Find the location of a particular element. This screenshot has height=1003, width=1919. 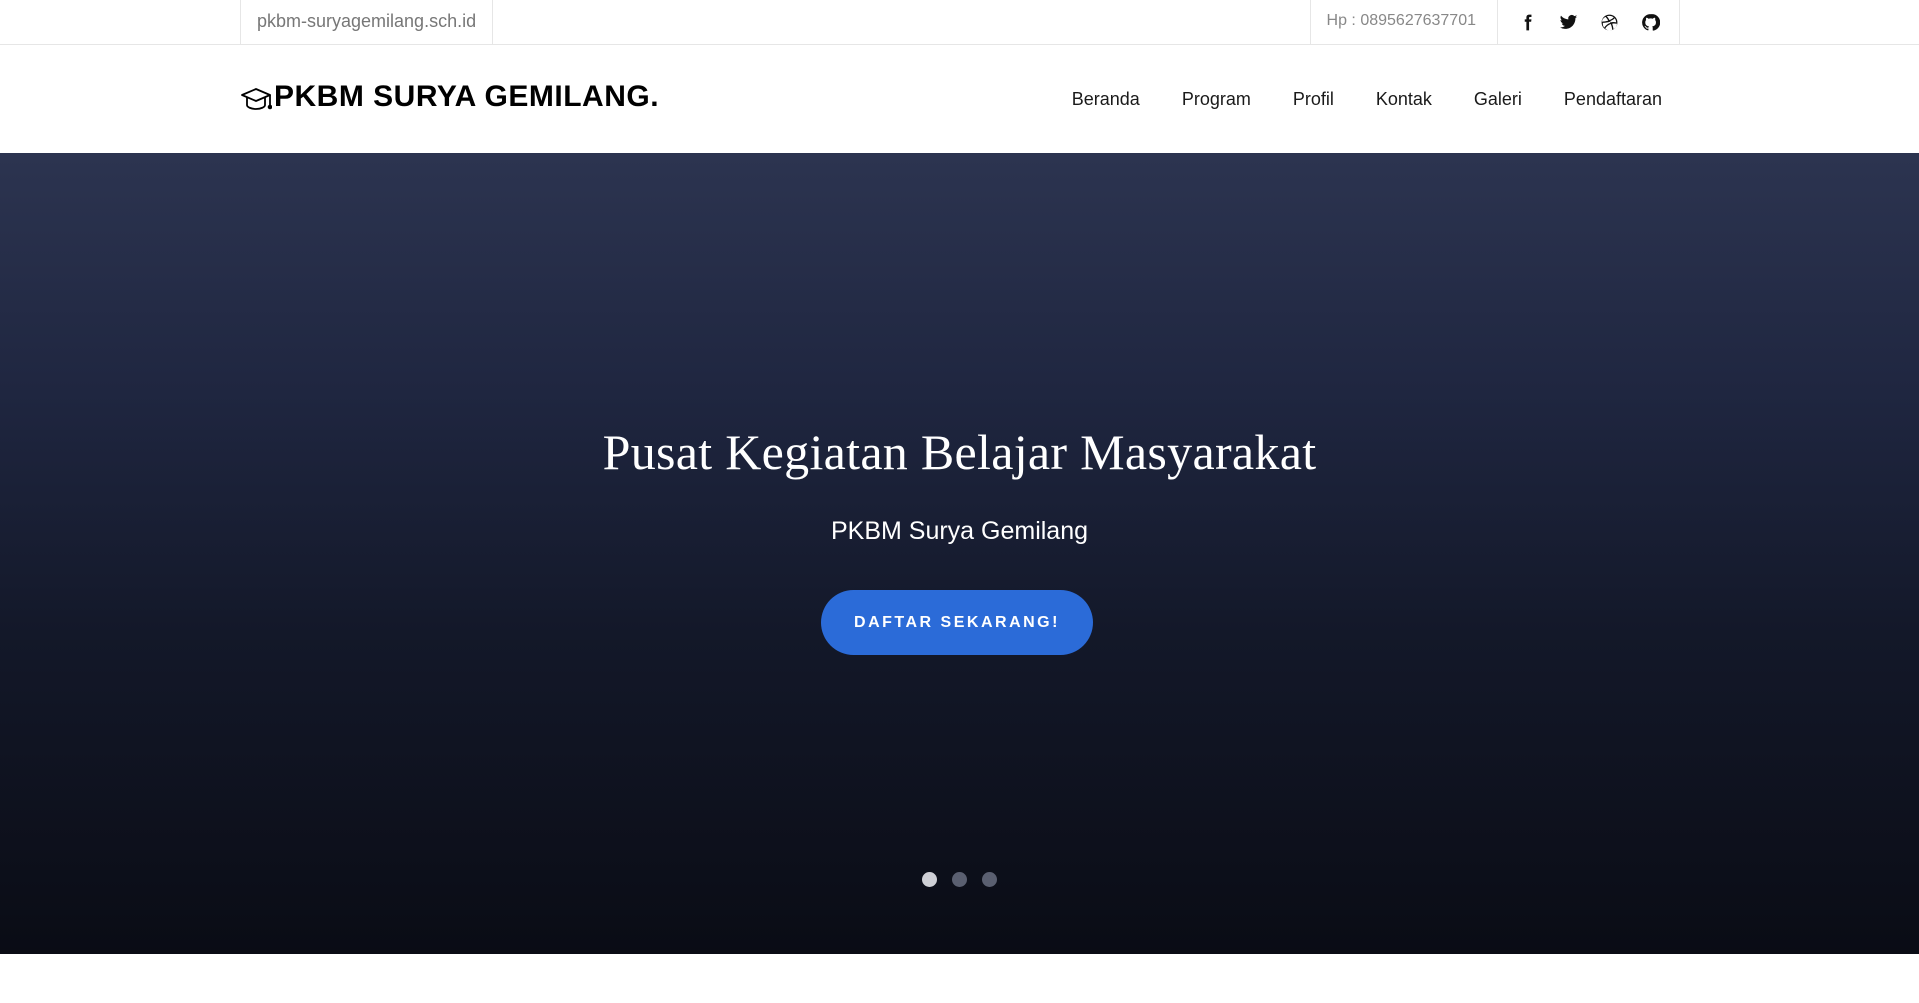

nav-link-program: Program is located at coordinates (1216, 99).